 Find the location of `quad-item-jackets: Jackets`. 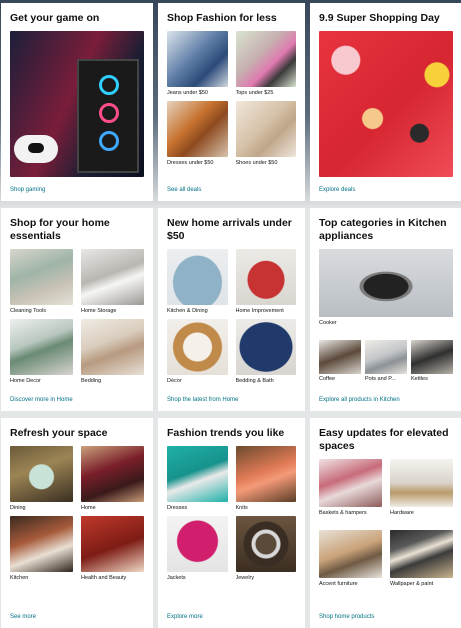

quad-item-jackets: Jackets is located at coordinates (197, 548).